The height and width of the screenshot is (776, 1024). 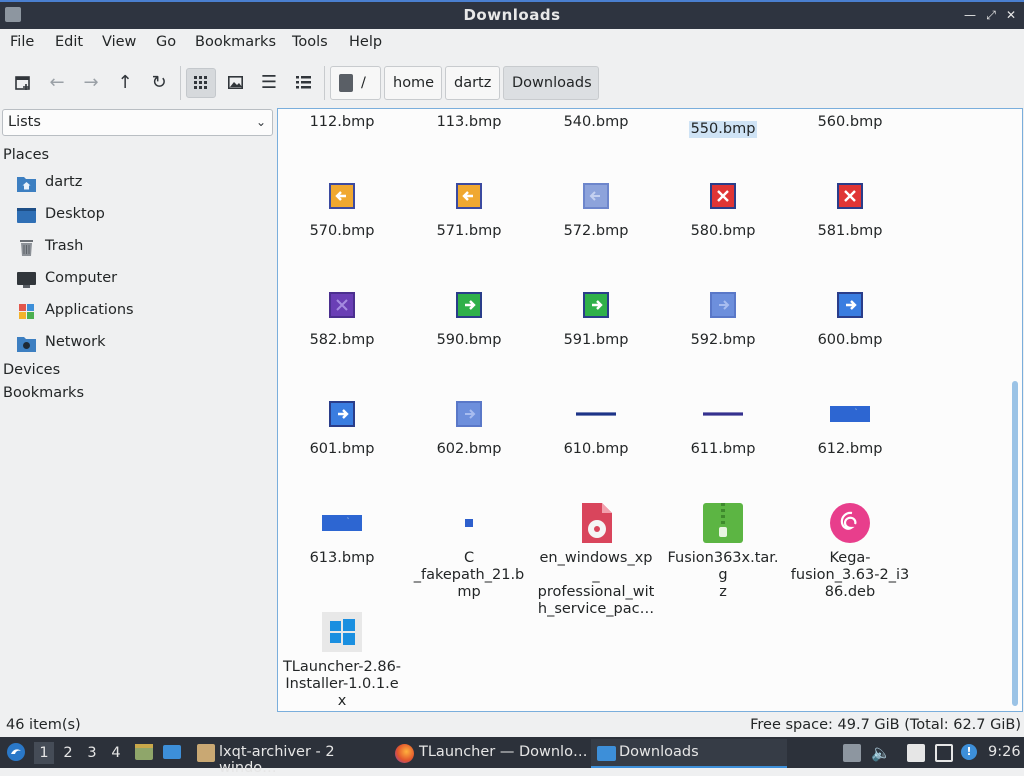 What do you see at coordinates (850, 208) in the screenshot?
I see `file-item: 581.bmp` at bounding box center [850, 208].